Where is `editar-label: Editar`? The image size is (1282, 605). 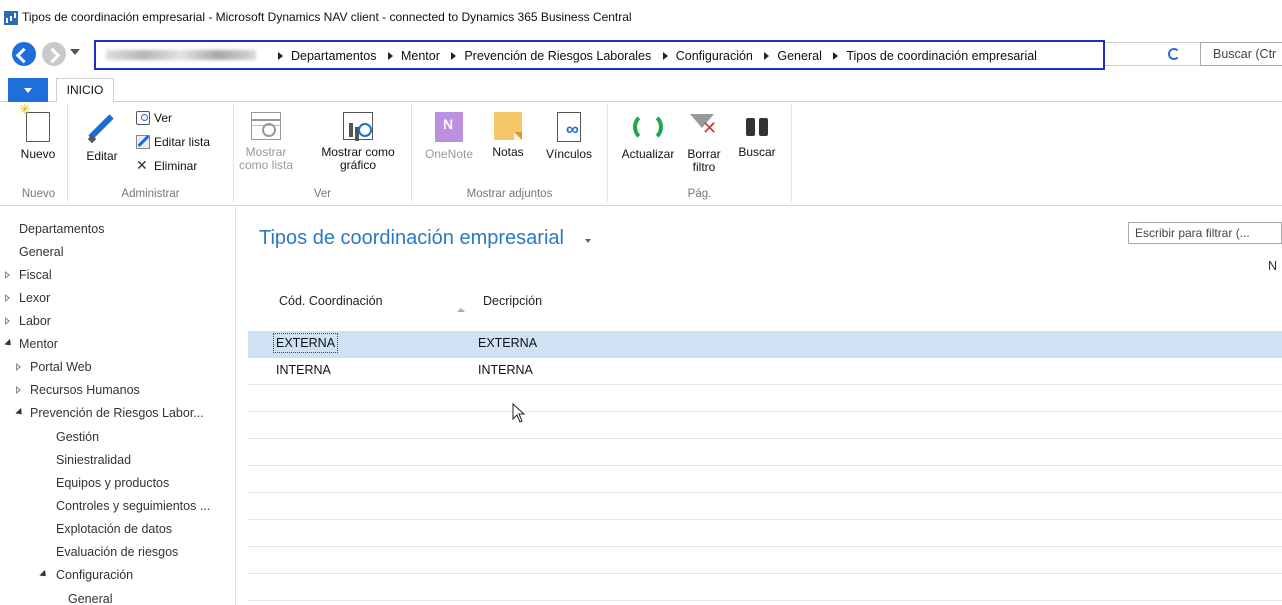 editar-label: Editar is located at coordinates (102, 156).